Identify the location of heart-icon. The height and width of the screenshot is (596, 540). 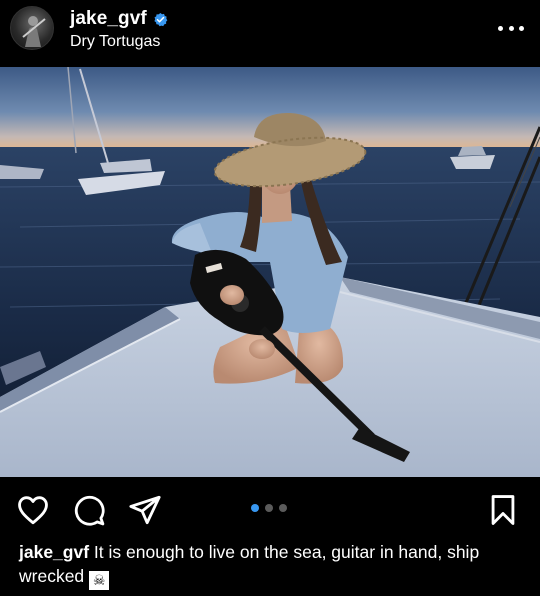
(33, 510).